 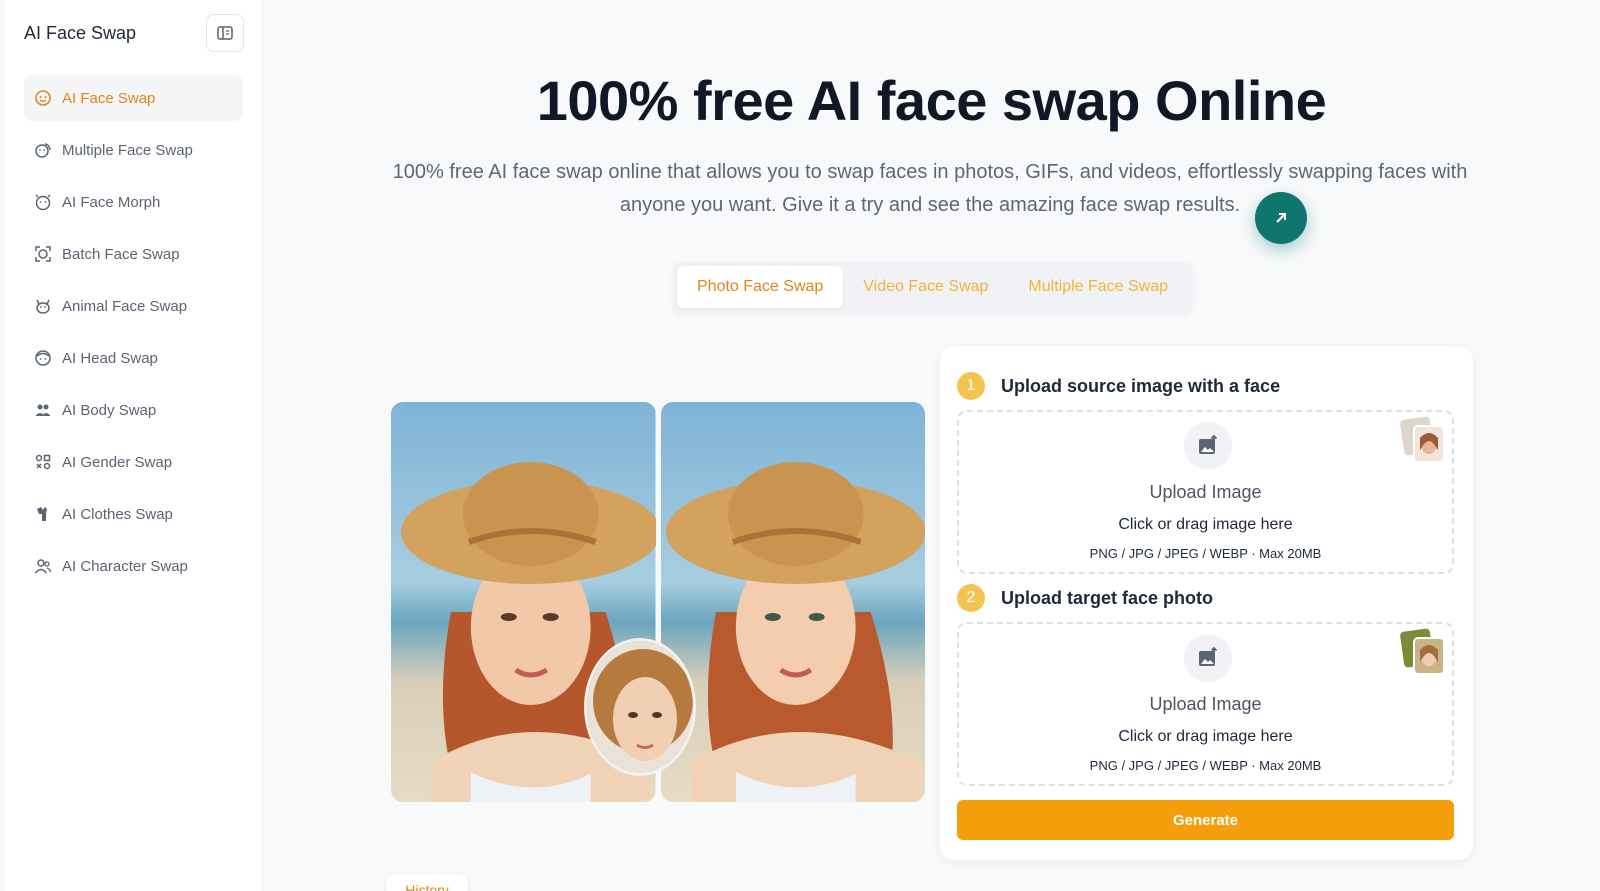 I want to click on sidebar-item-label: Animal Face Swap, so click(x=125, y=306).